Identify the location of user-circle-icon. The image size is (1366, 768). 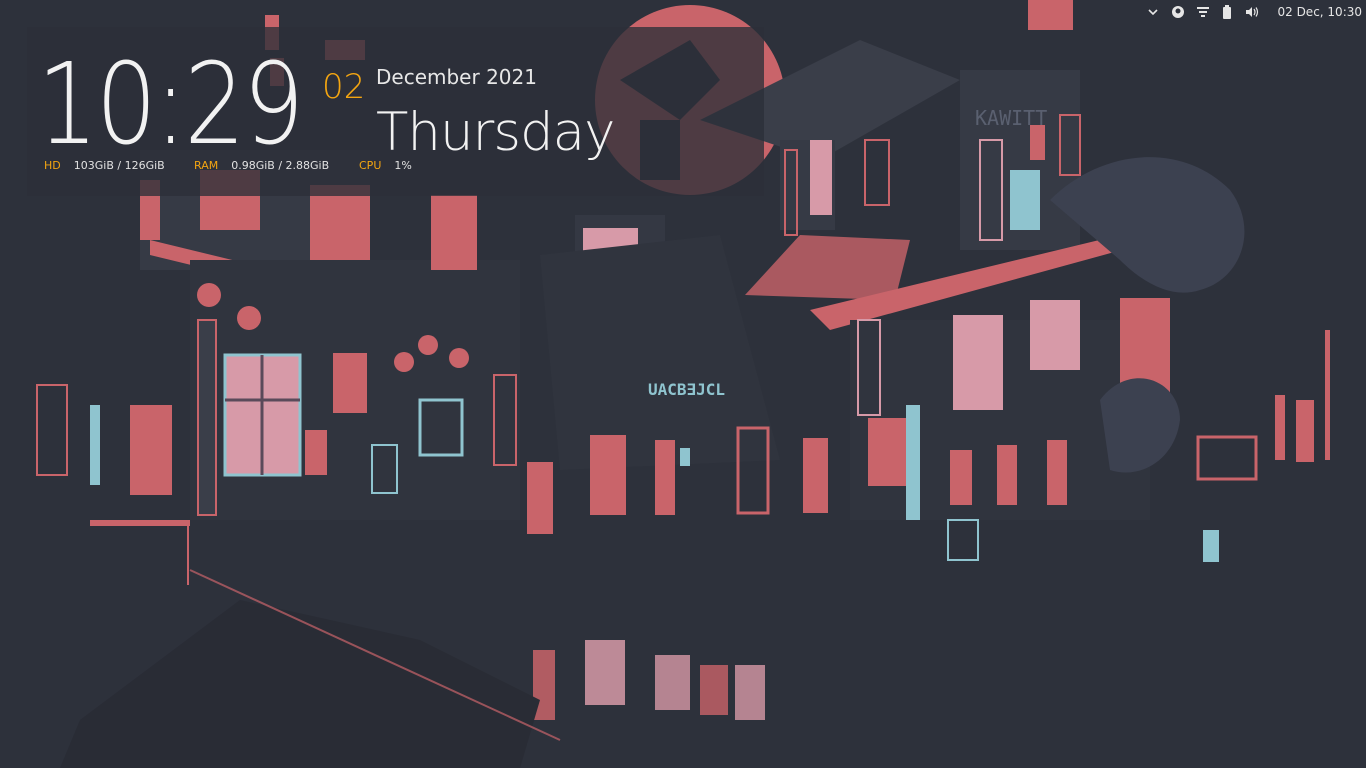
(1178, 12).